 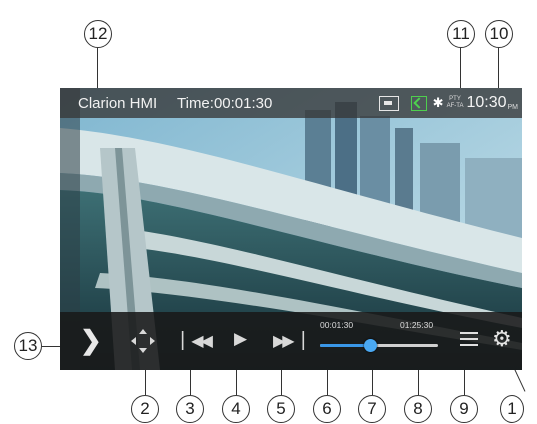 What do you see at coordinates (288, 341) in the screenshot?
I see `next-track-button: ▶▶▕` at bounding box center [288, 341].